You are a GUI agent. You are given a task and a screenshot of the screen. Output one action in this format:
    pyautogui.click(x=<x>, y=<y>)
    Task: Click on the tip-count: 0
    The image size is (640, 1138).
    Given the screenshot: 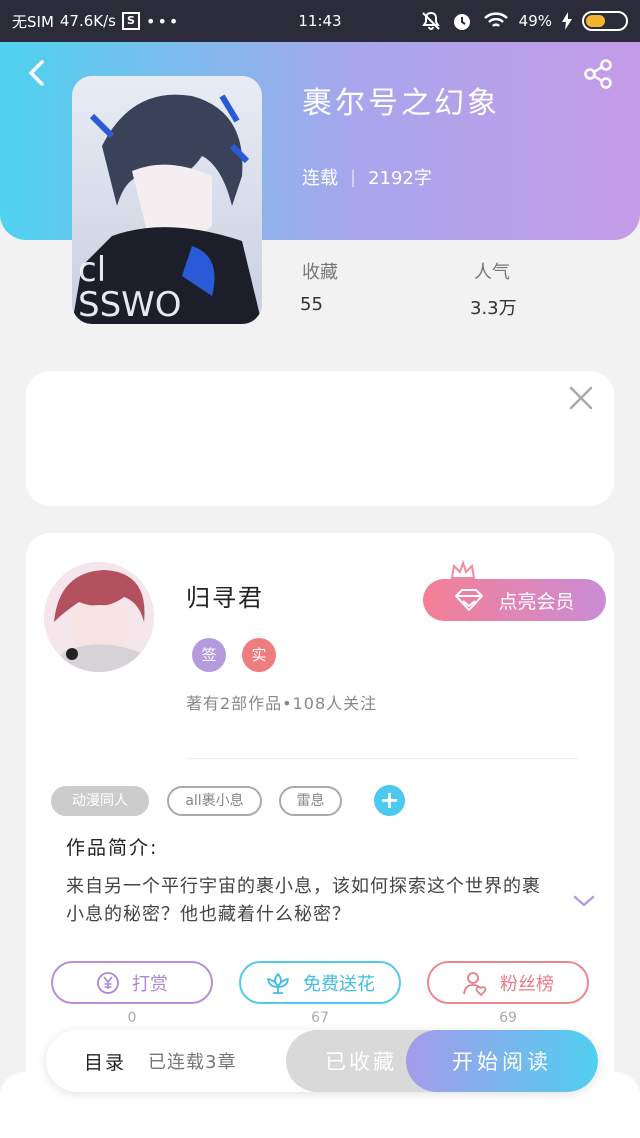 What is the action you would take?
    pyautogui.click(x=132, y=1018)
    